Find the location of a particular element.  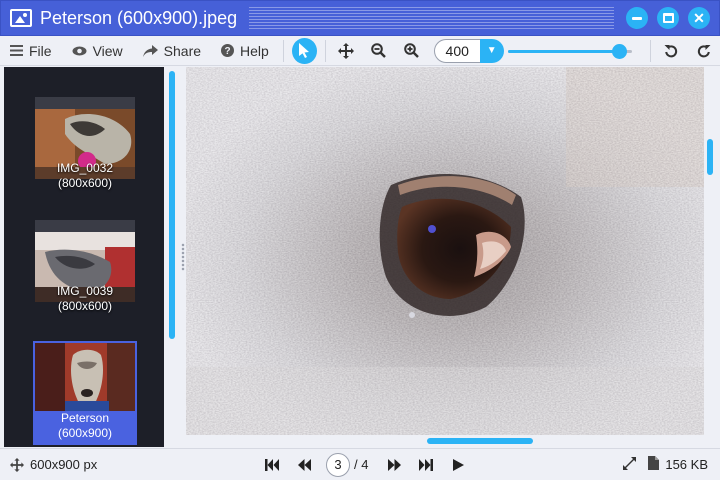

rotate-left-icon is located at coordinates (670, 50).